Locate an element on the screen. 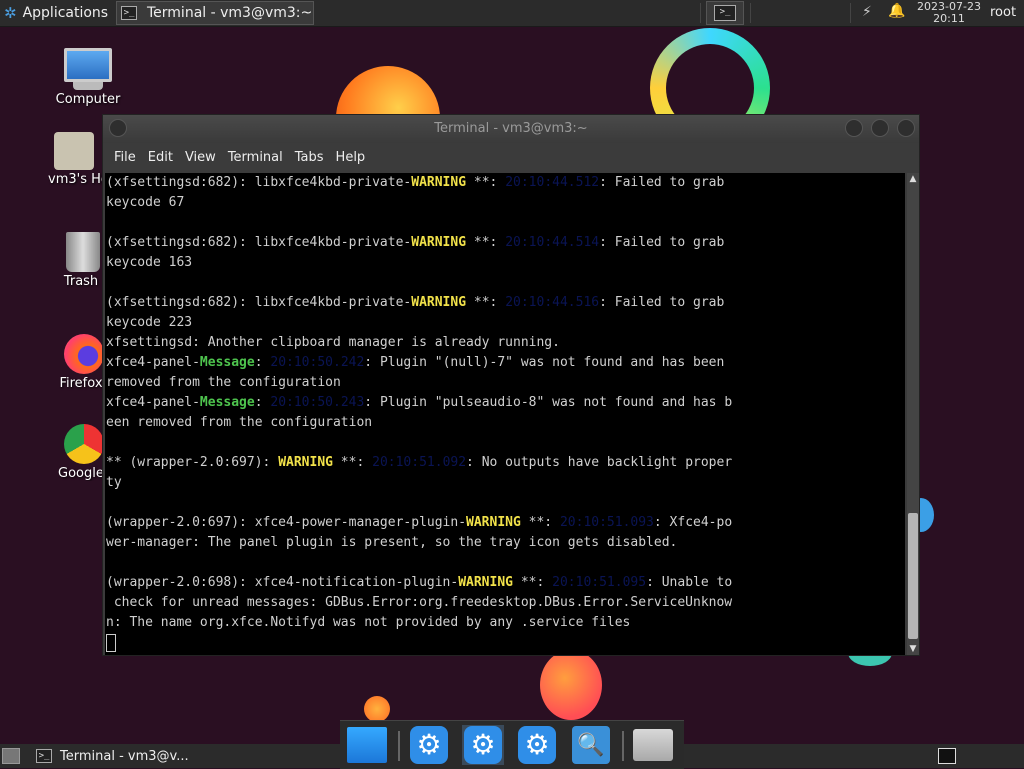 This screenshot has width=1024, height=769. search-icon: 🔍 is located at coordinates (591, 745).